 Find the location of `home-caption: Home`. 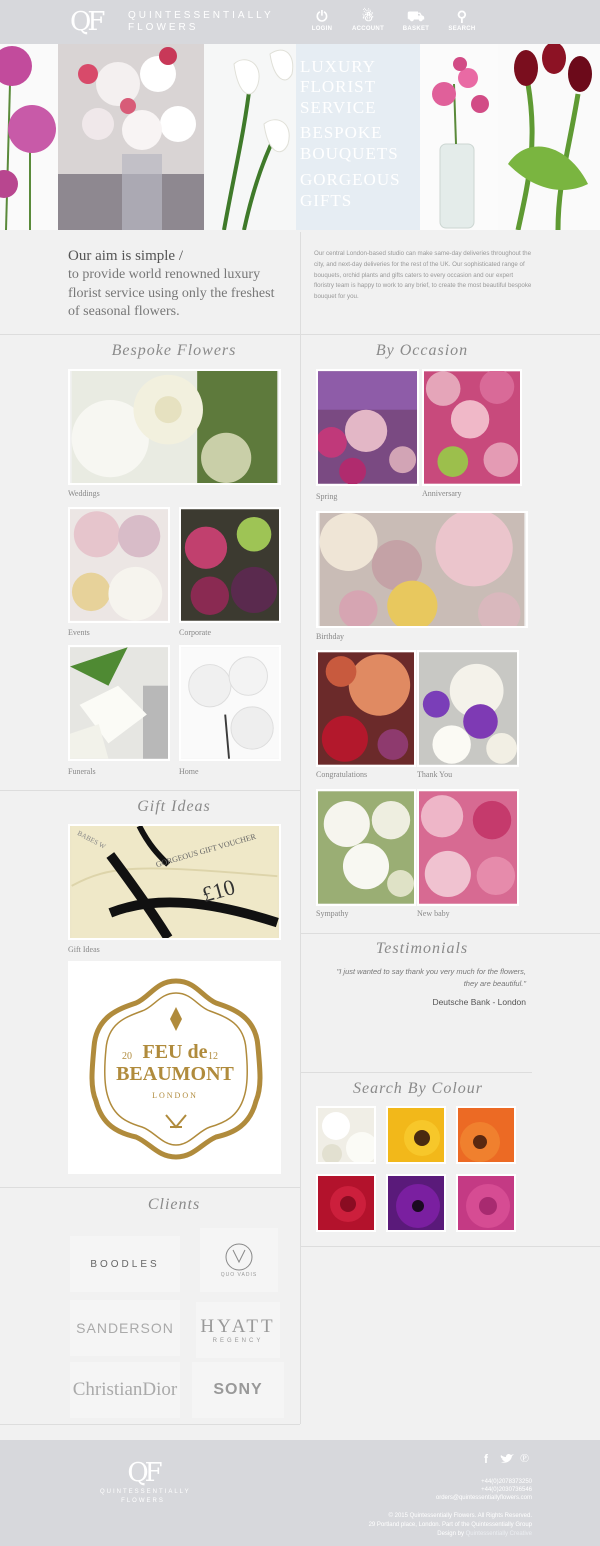

home-caption: Home is located at coordinates (189, 771).